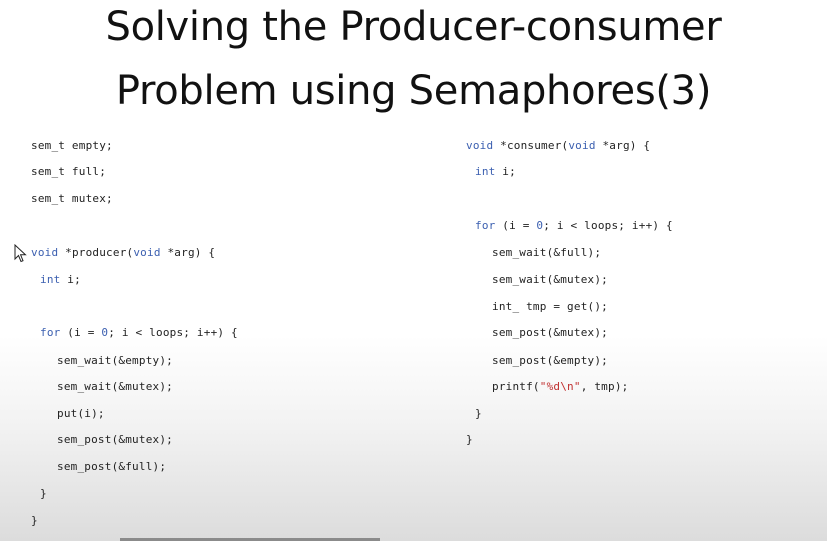 The image size is (827, 541). I want to click on code-line: sem_t mutex;, so click(72, 198).